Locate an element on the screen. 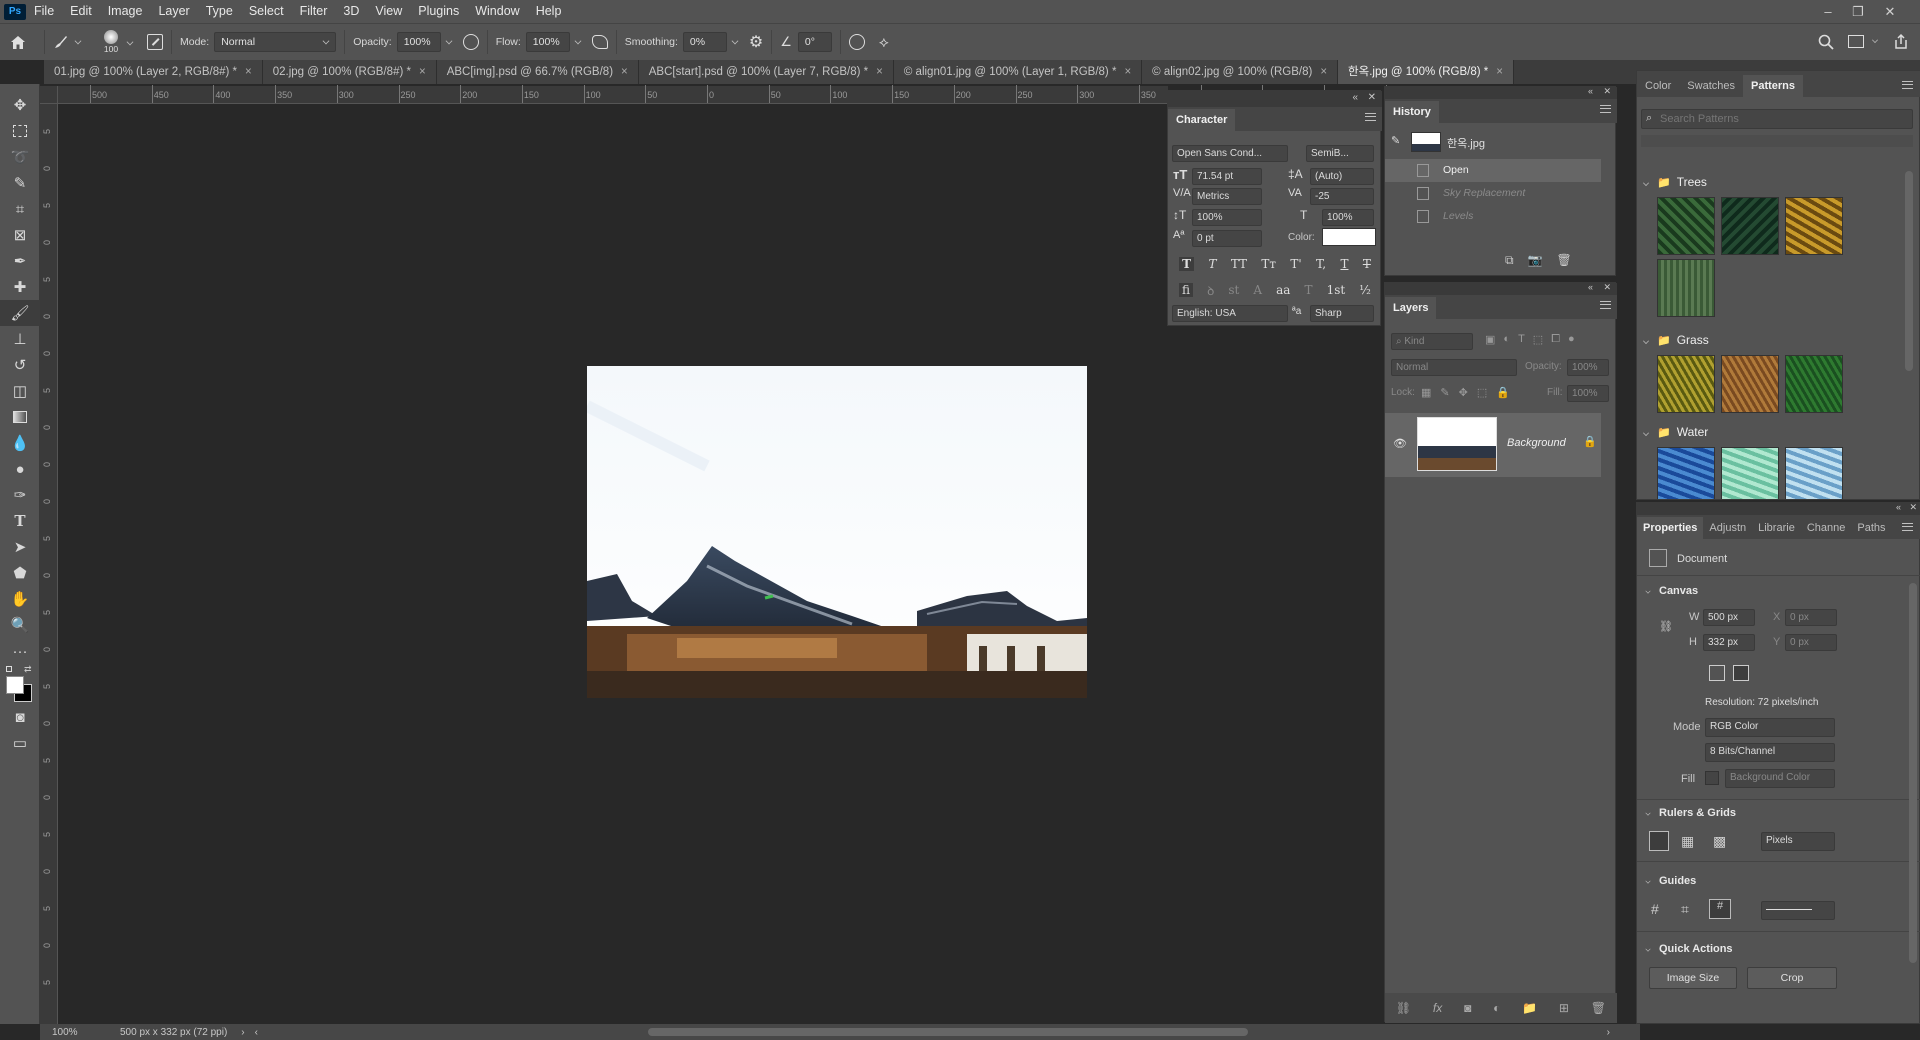 This screenshot has width=1920, height=1040. fill-swatch is located at coordinates (1712, 778).